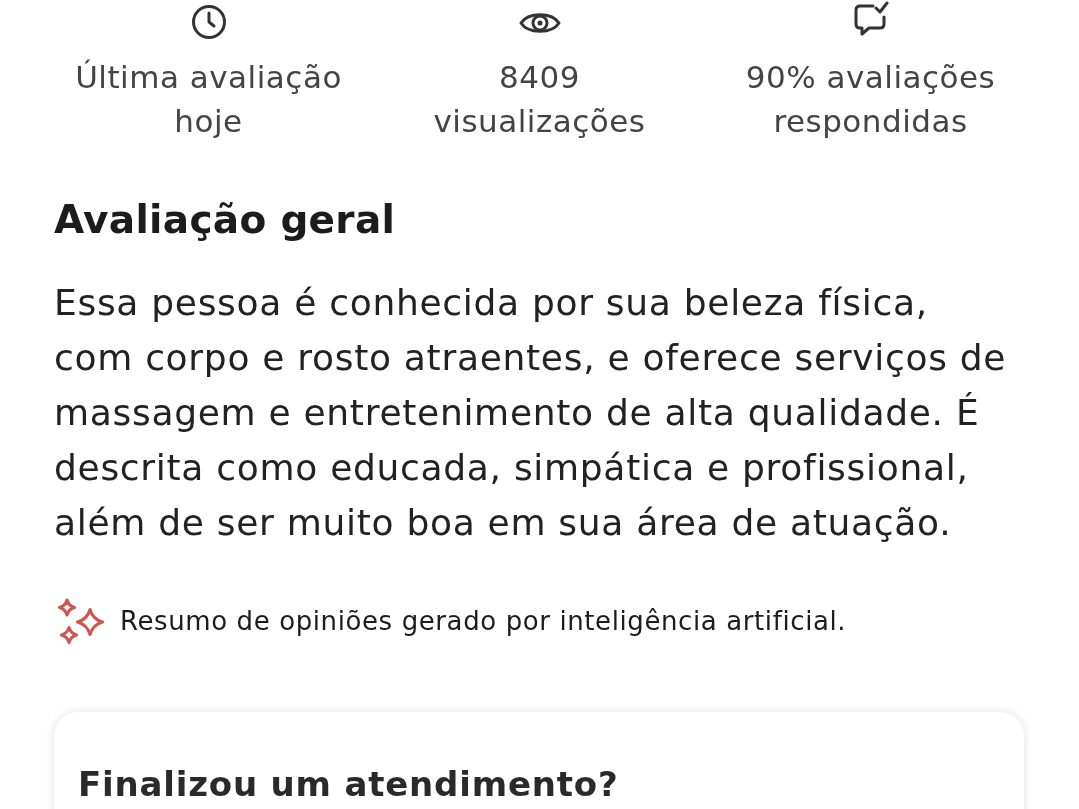  Describe the element at coordinates (208, 22) in the screenshot. I see `clock-icon` at that location.